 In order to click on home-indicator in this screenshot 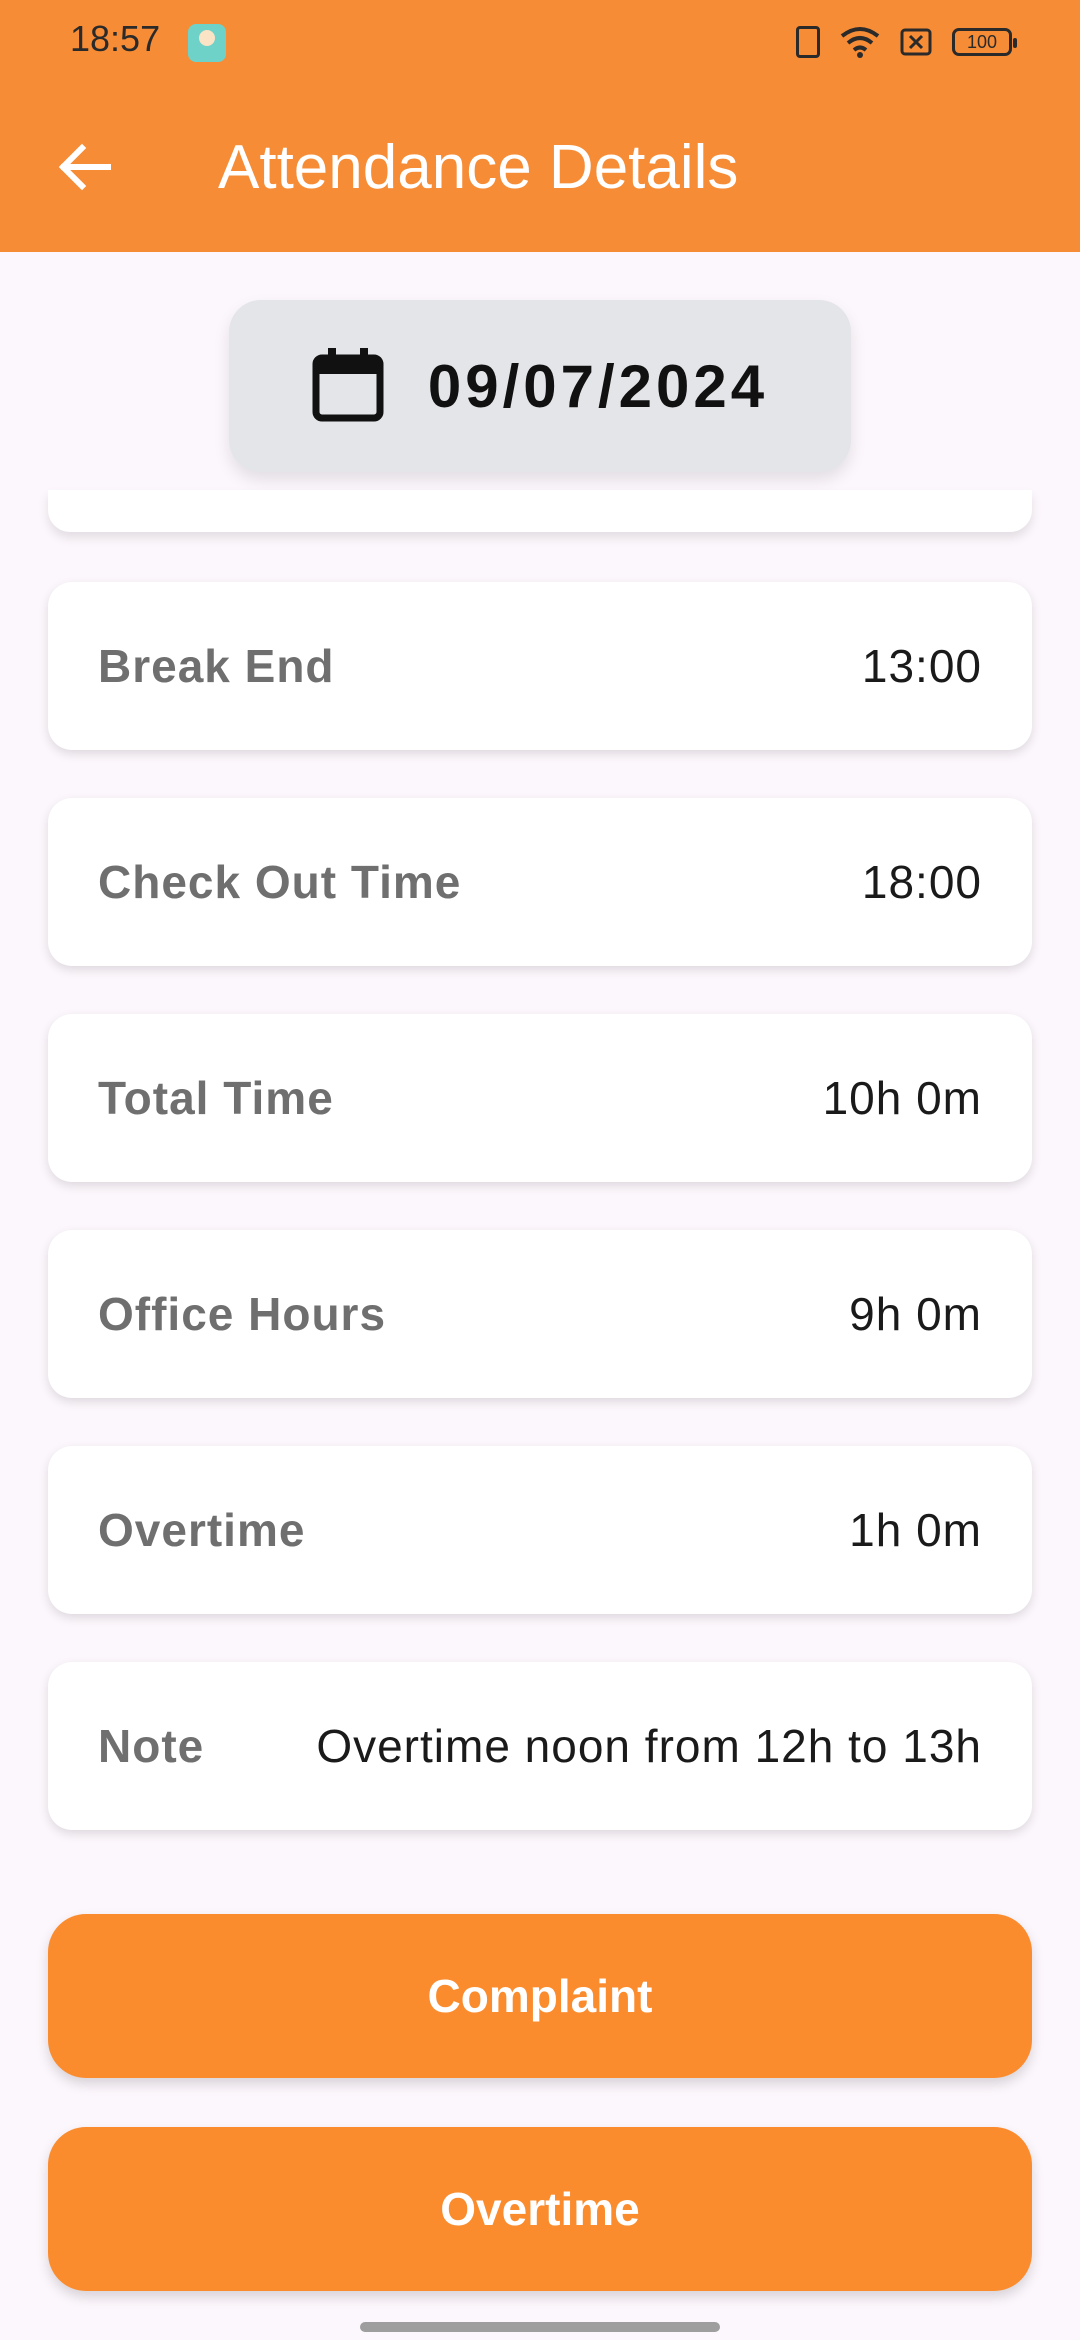, I will do `click(540, 2327)`.